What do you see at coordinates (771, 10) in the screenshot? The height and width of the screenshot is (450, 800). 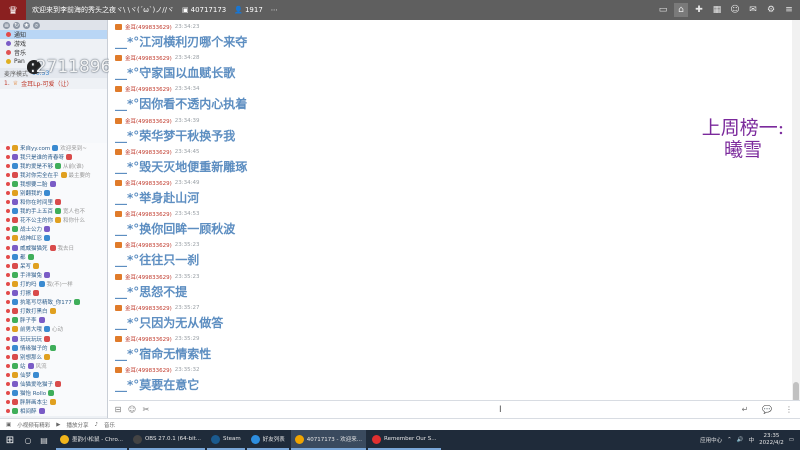 I see `settings-icon: ⚙` at bounding box center [771, 10].